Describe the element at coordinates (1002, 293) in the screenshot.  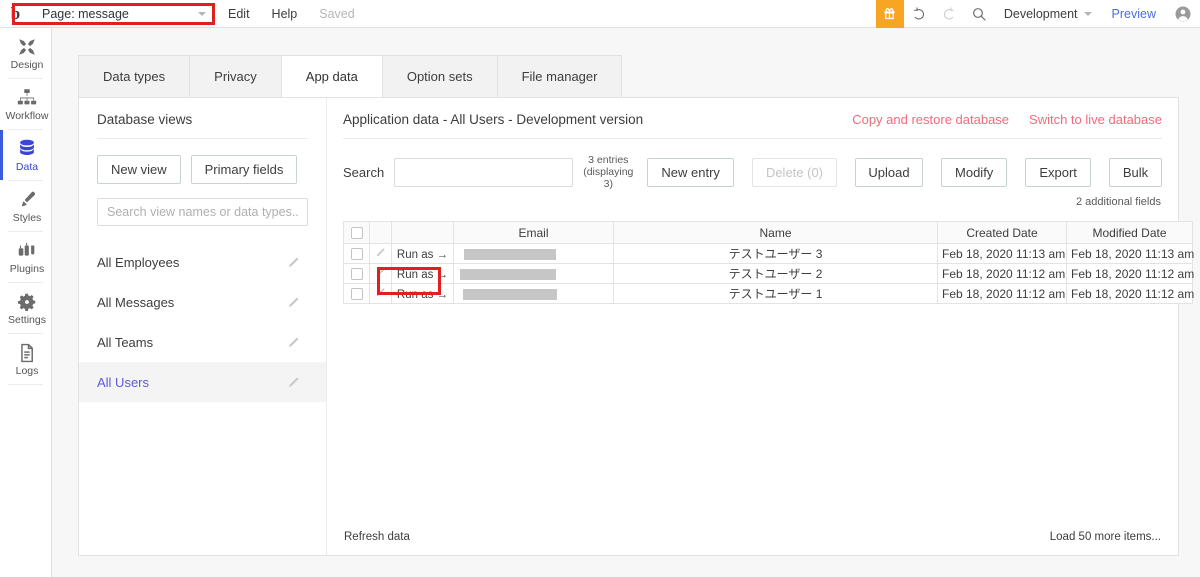
I see `created-date-cell: Feb 18, 2020 11:12 am` at that location.